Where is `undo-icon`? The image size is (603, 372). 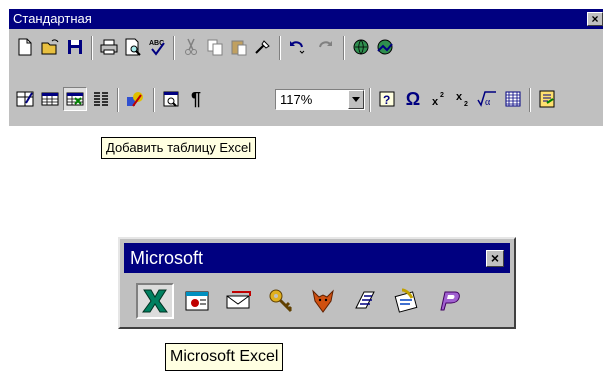
undo-icon is located at coordinates (297, 47).